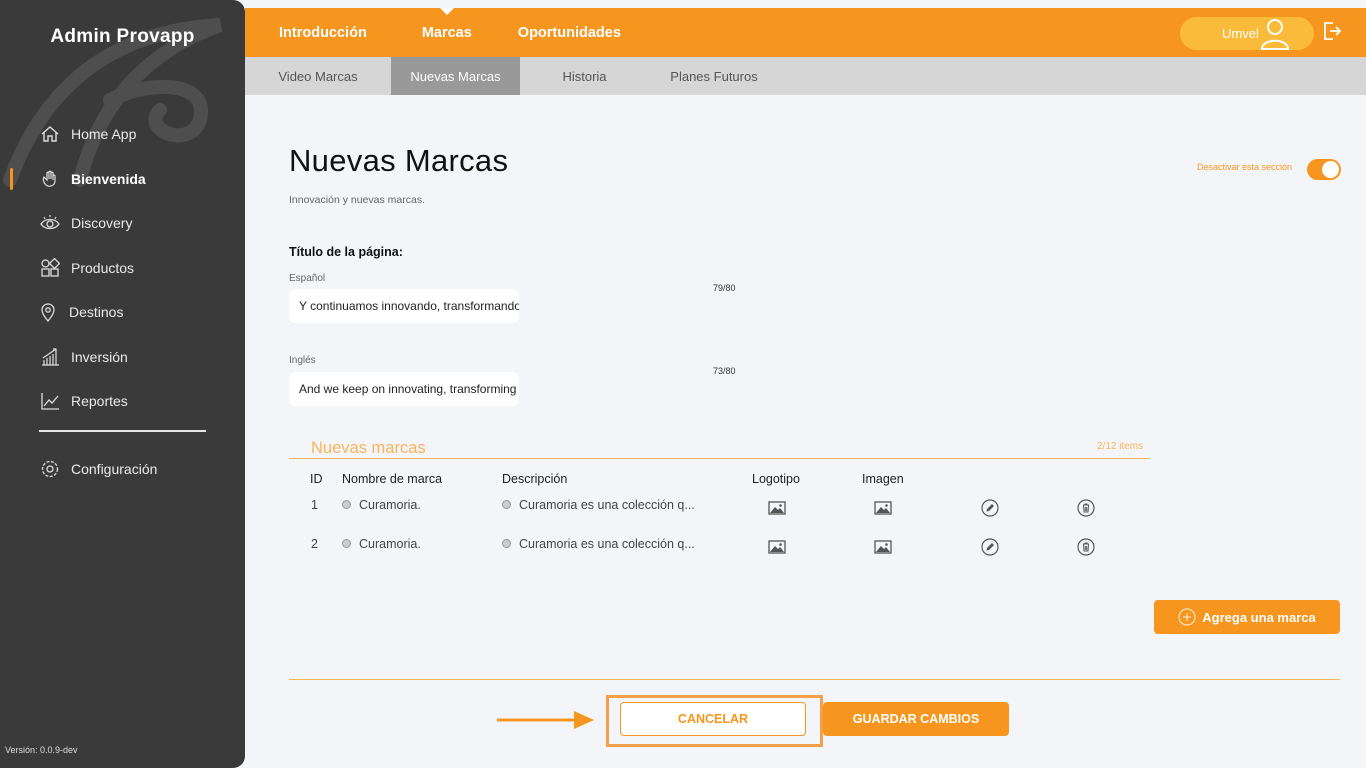 This screenshot has width=1366, height=768. What do you see at coordinates (404, 389) in the screenshot?
I see `english-title-field: And we keep on innovating, transforming` at bounding box center [404, 389].